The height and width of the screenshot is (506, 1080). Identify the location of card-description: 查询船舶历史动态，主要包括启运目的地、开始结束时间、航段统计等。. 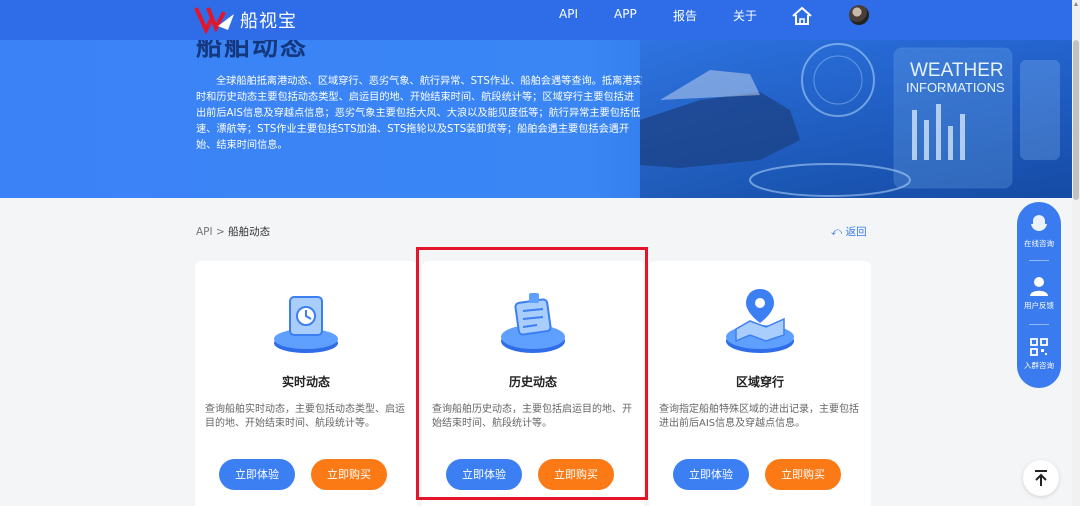
(532, 416).